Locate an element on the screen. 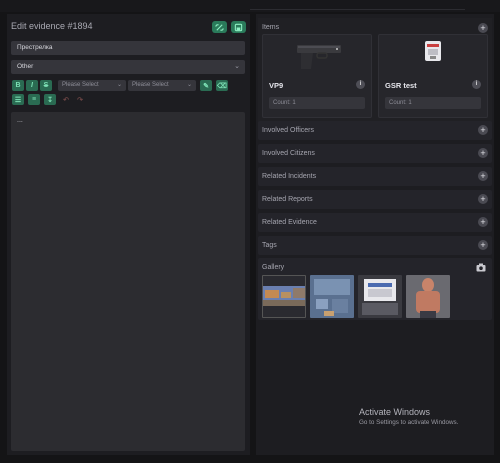  gallery-section: Gallery is located at coordinates (375, 289).